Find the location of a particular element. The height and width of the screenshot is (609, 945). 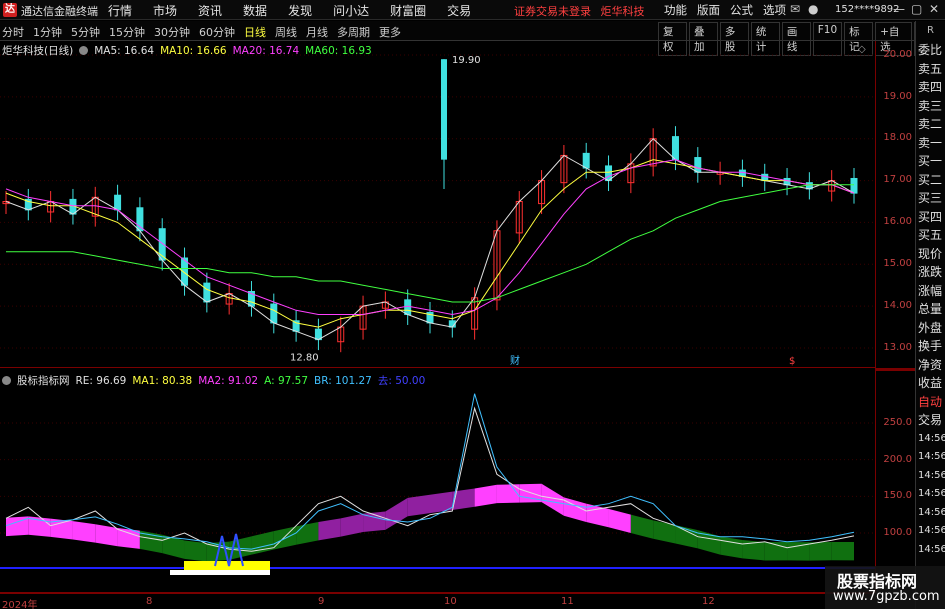

sidebar-quote-18: 收益 is located at coordinates (930, 383).